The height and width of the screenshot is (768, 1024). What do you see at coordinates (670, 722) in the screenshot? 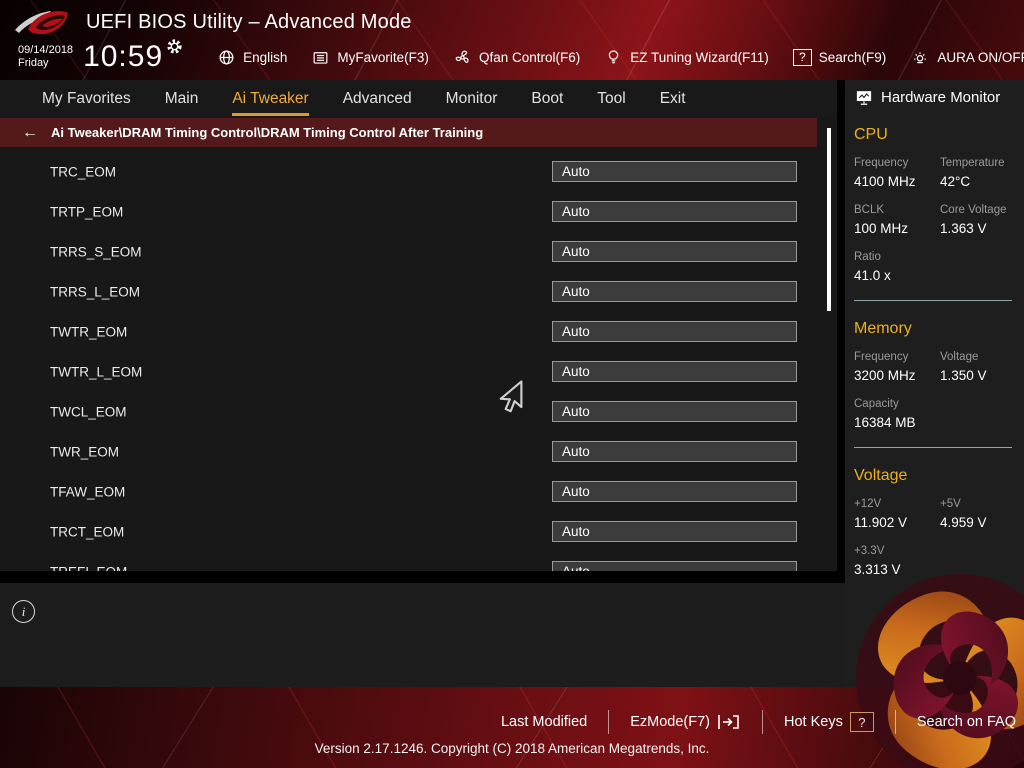
I see `ezmode-label: EzMode(F7)` at bounding box center [670, 722].